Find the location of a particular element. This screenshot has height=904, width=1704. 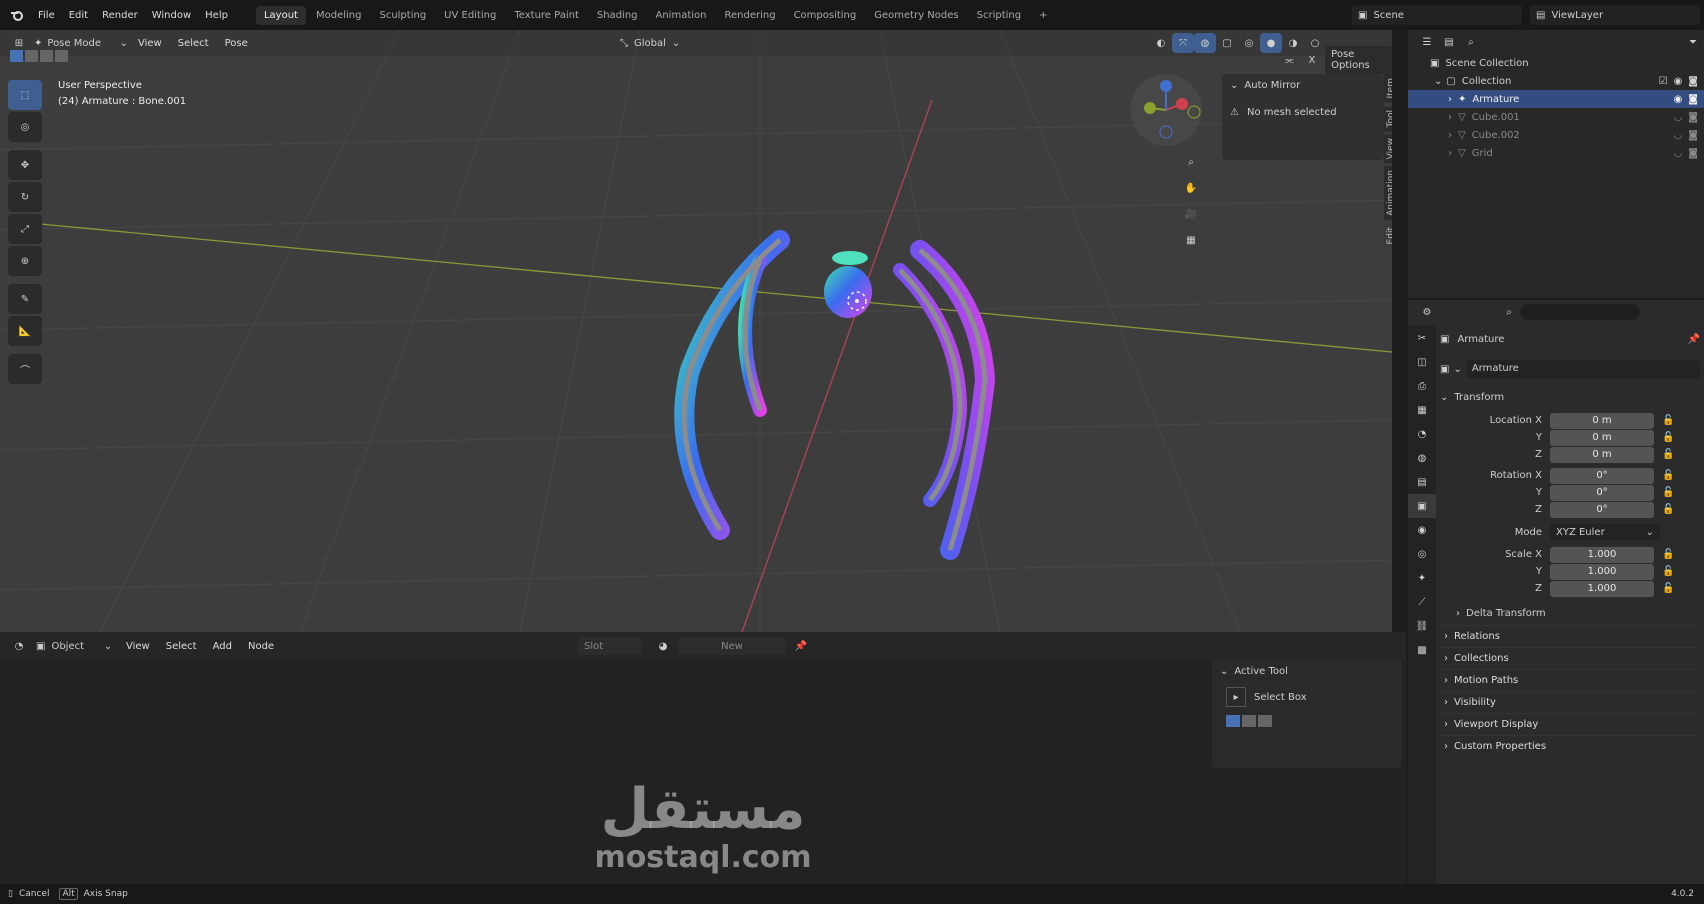

navigation-gizmo is located at coordinates (1166, 110).